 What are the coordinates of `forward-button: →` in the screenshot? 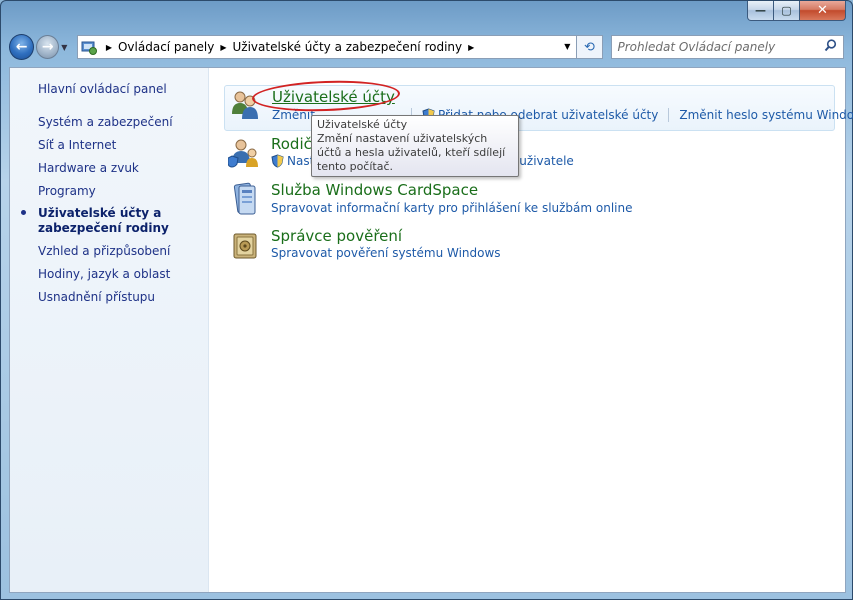 It's located at (48, 47).